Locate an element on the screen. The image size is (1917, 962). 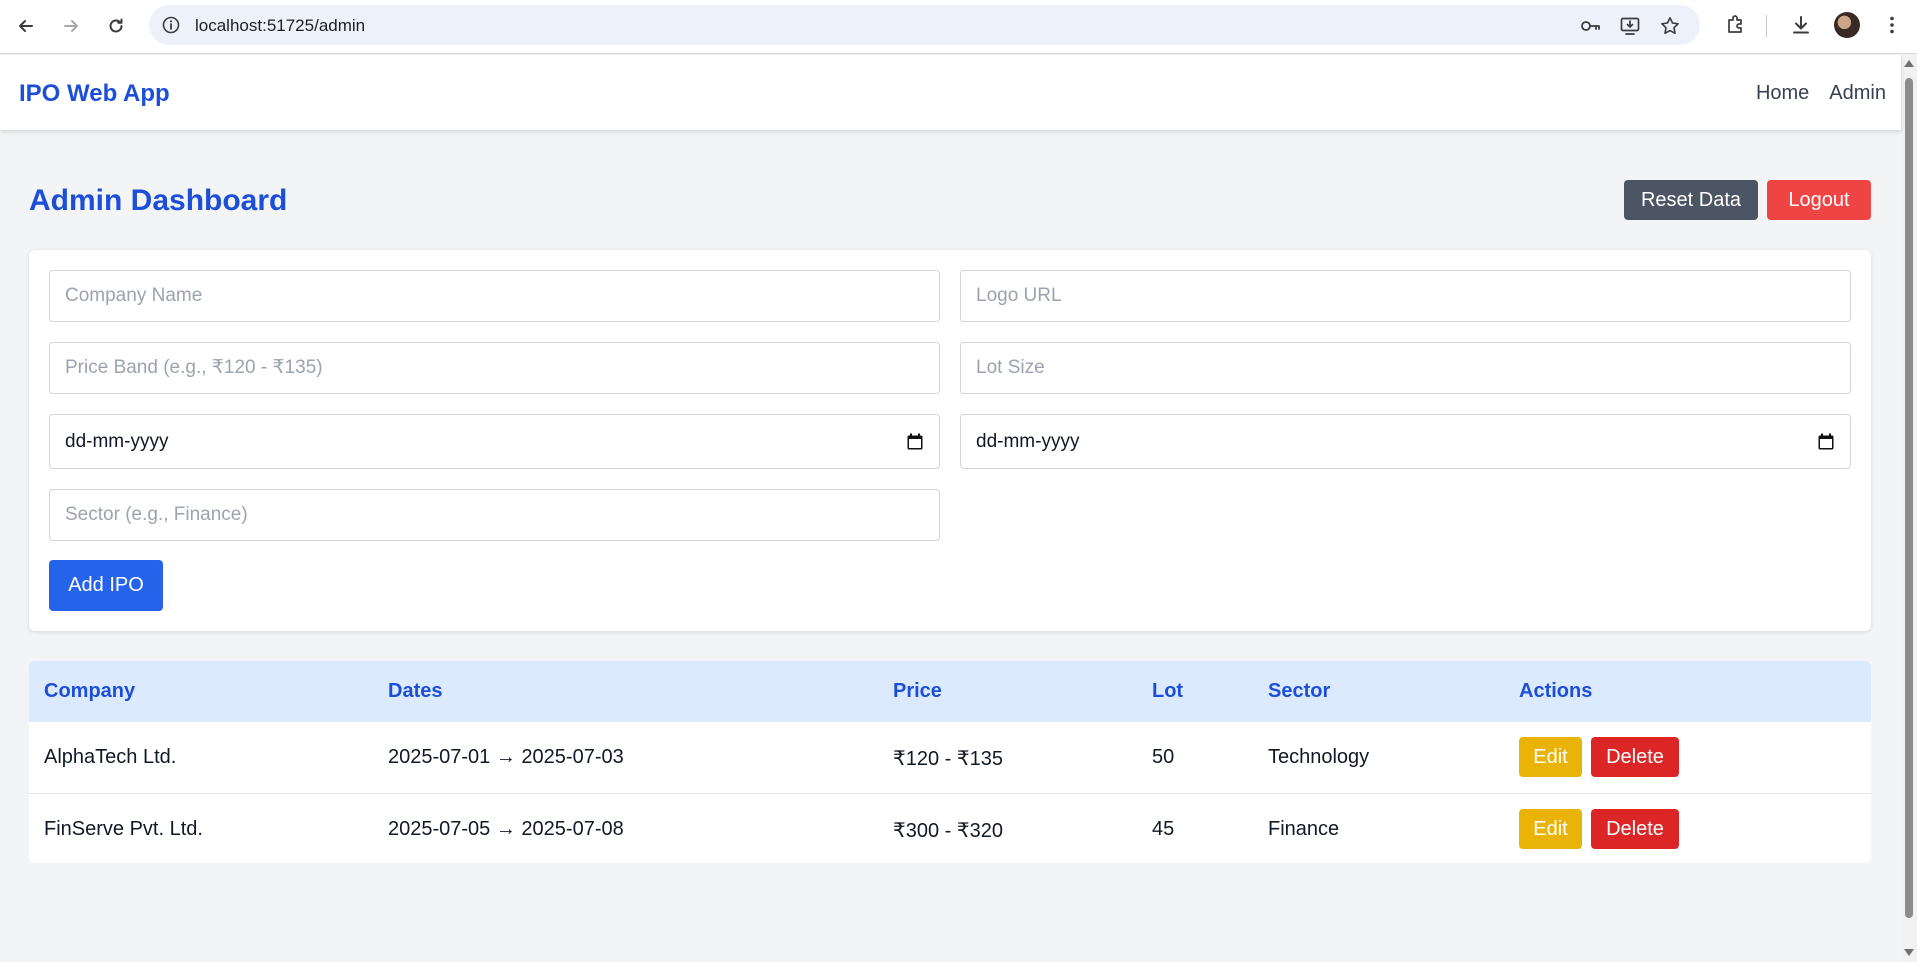
company-name-input is located at coordinates (494, 296).